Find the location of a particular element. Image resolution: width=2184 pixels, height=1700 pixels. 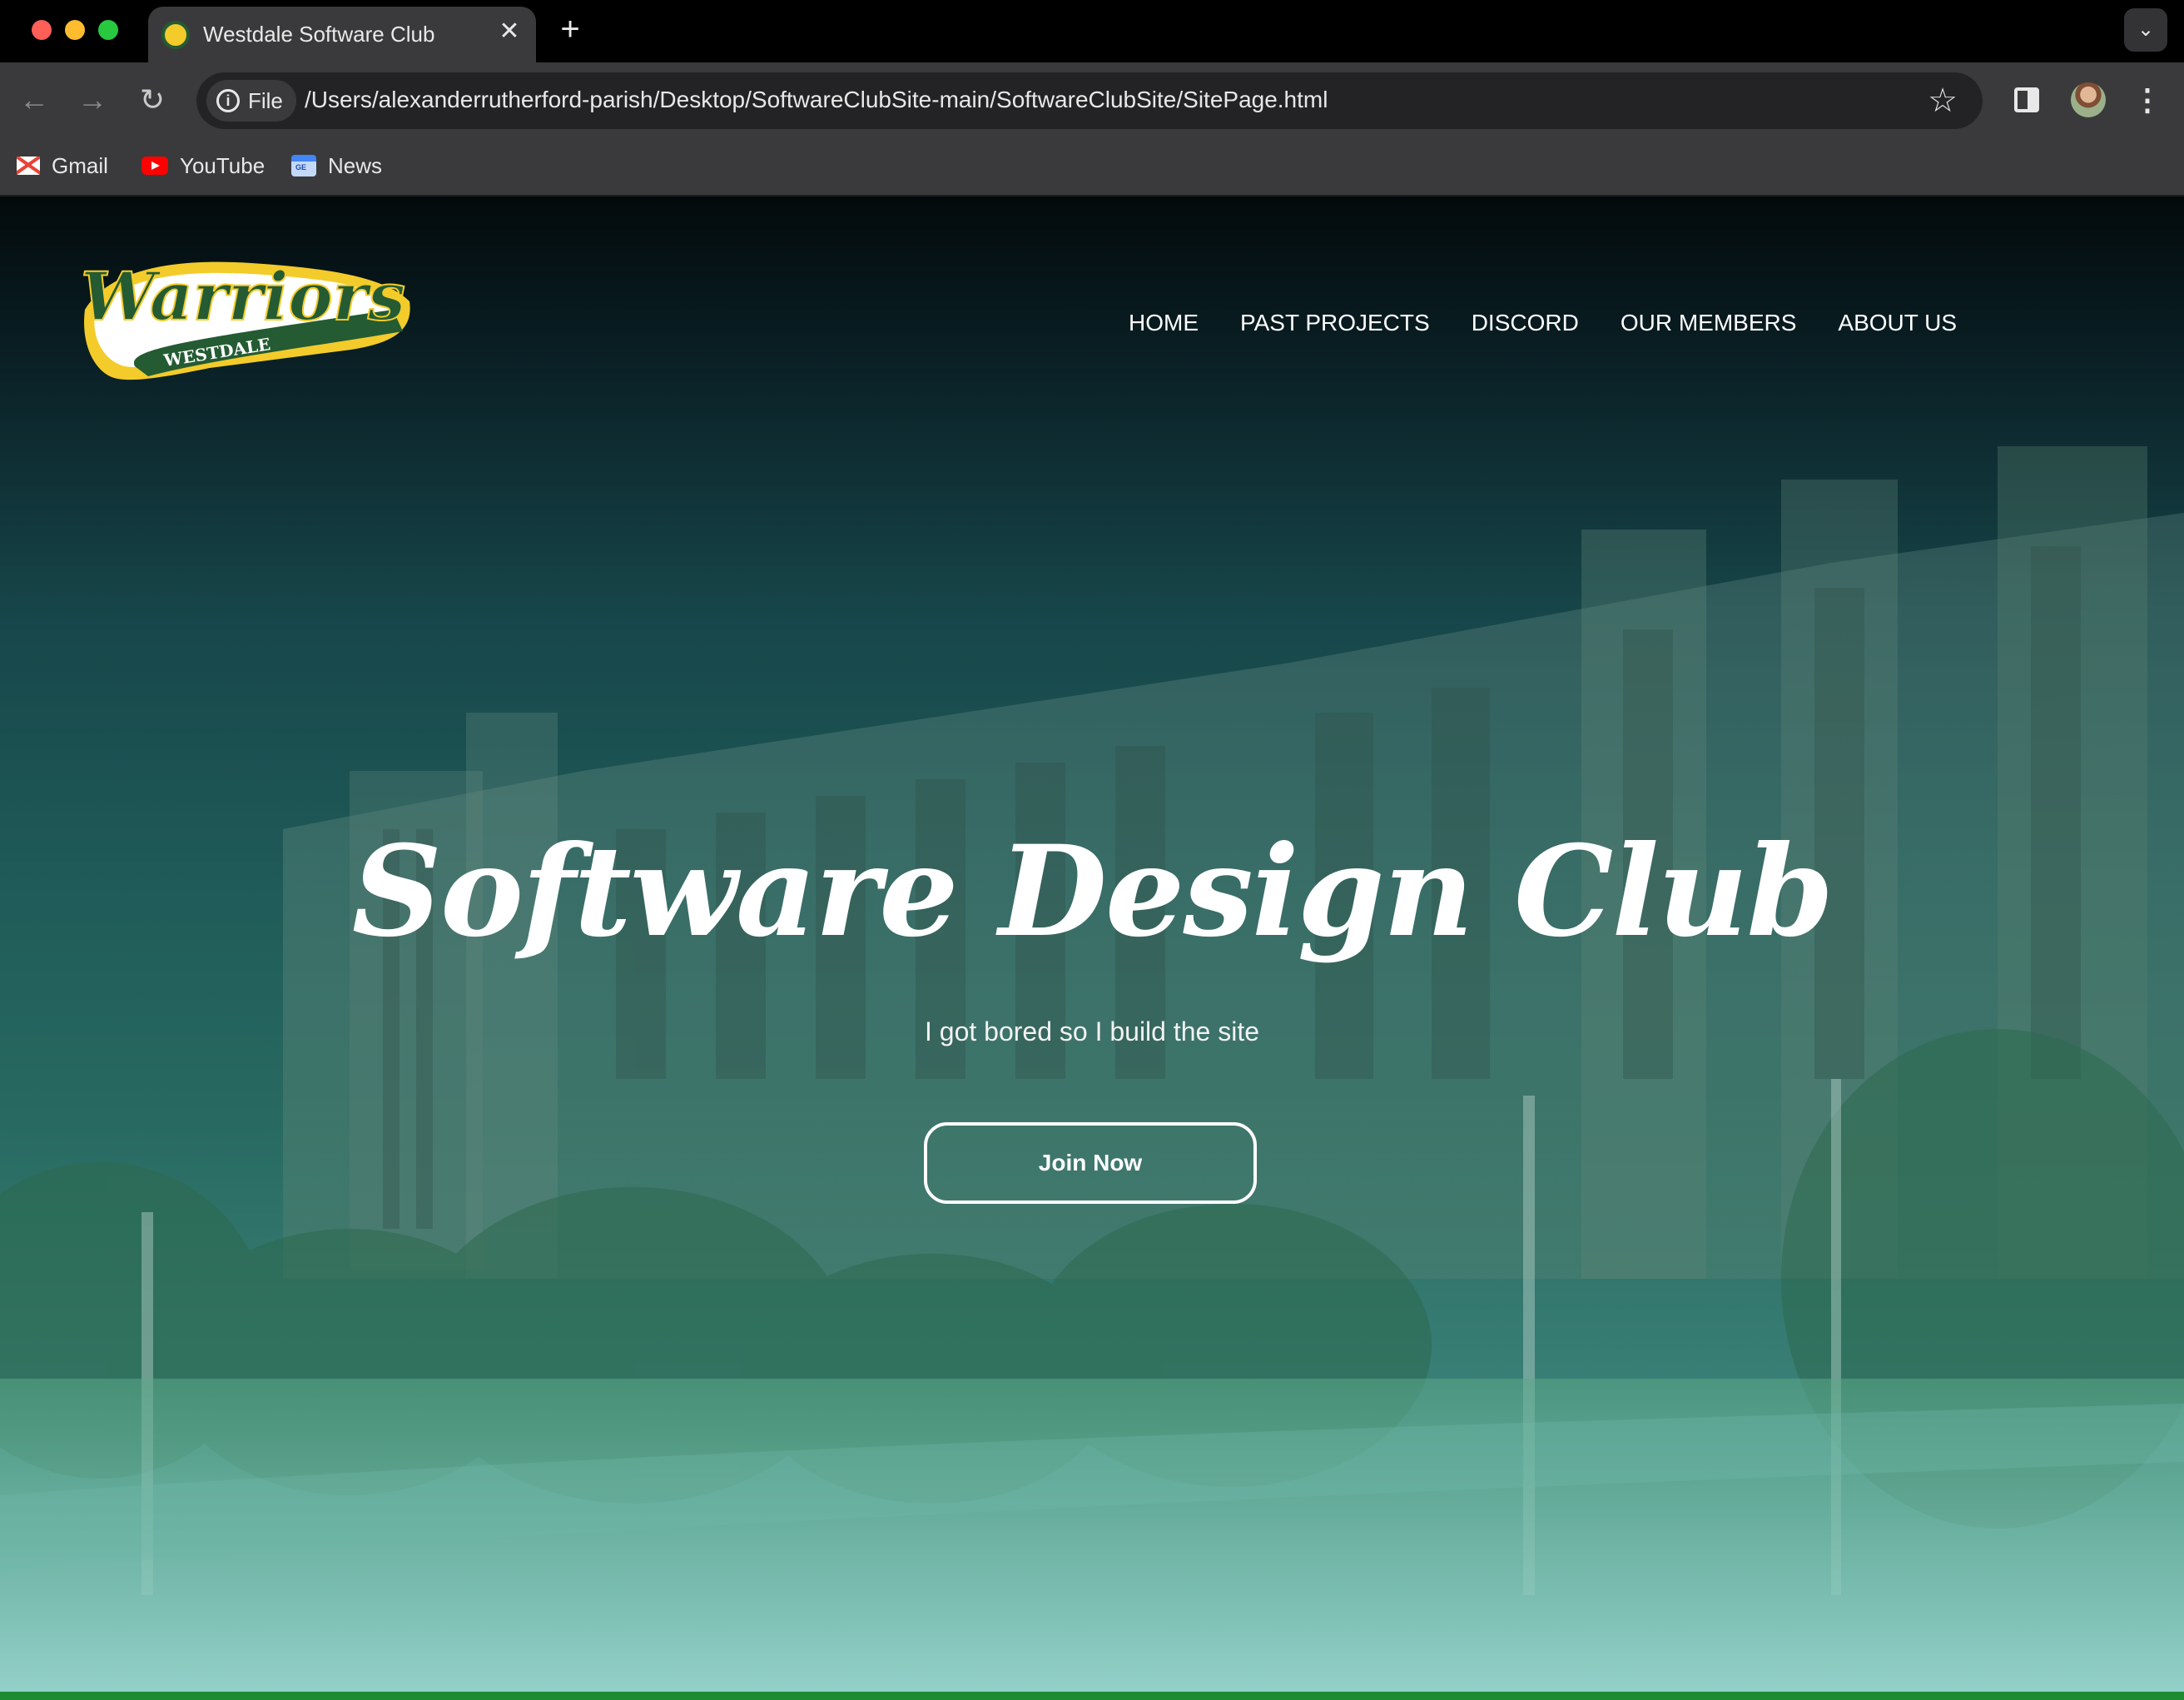

browser-menu-icon: ⋮ is located at coordinates (2147, 100).